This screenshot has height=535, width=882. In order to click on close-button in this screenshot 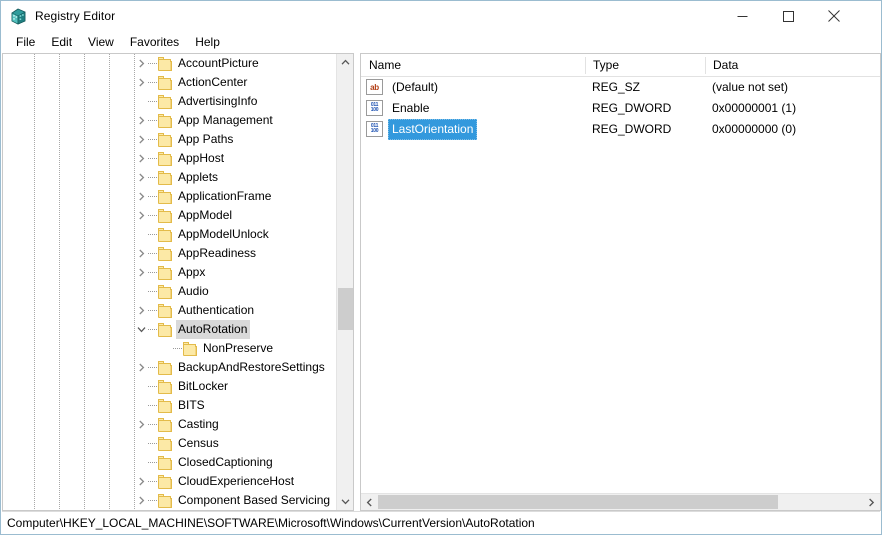, I will do `click(834, 16)`.